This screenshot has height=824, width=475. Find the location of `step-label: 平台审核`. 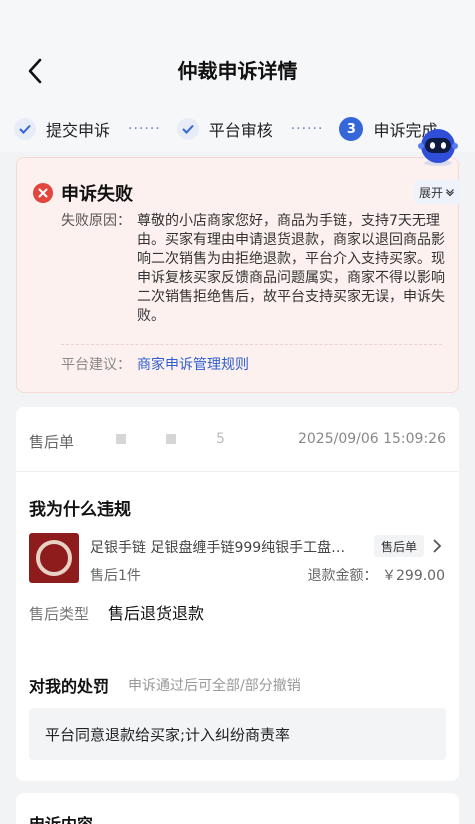

step-label: 平台审核 is located at coordinates (240, 130).